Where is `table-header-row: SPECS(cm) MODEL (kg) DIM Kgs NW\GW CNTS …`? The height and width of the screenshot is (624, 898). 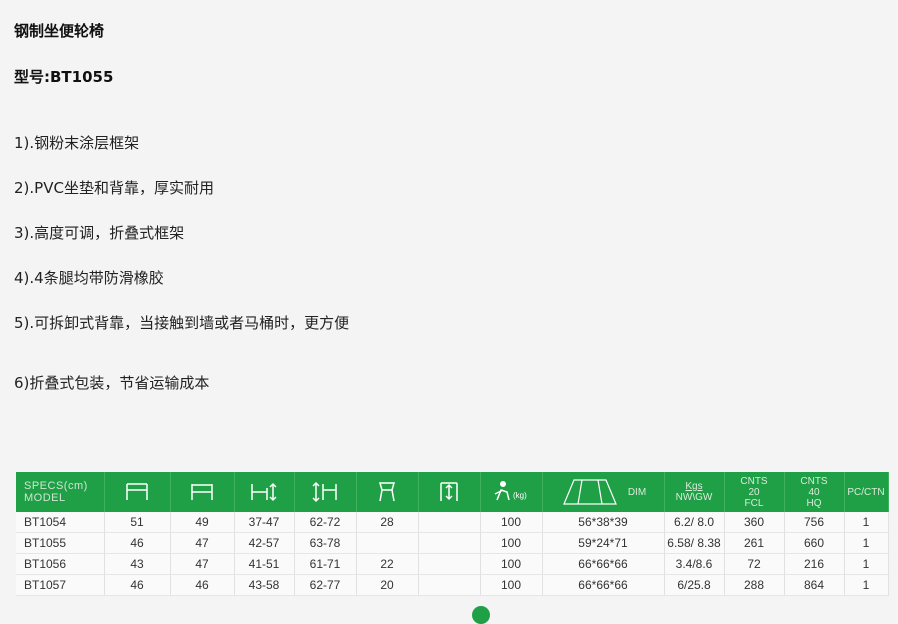
table-header-row: SPECS(cm) MODEL (kg) DIM Kgs NW\GW CNTS … is located at coordinates (452, 492).